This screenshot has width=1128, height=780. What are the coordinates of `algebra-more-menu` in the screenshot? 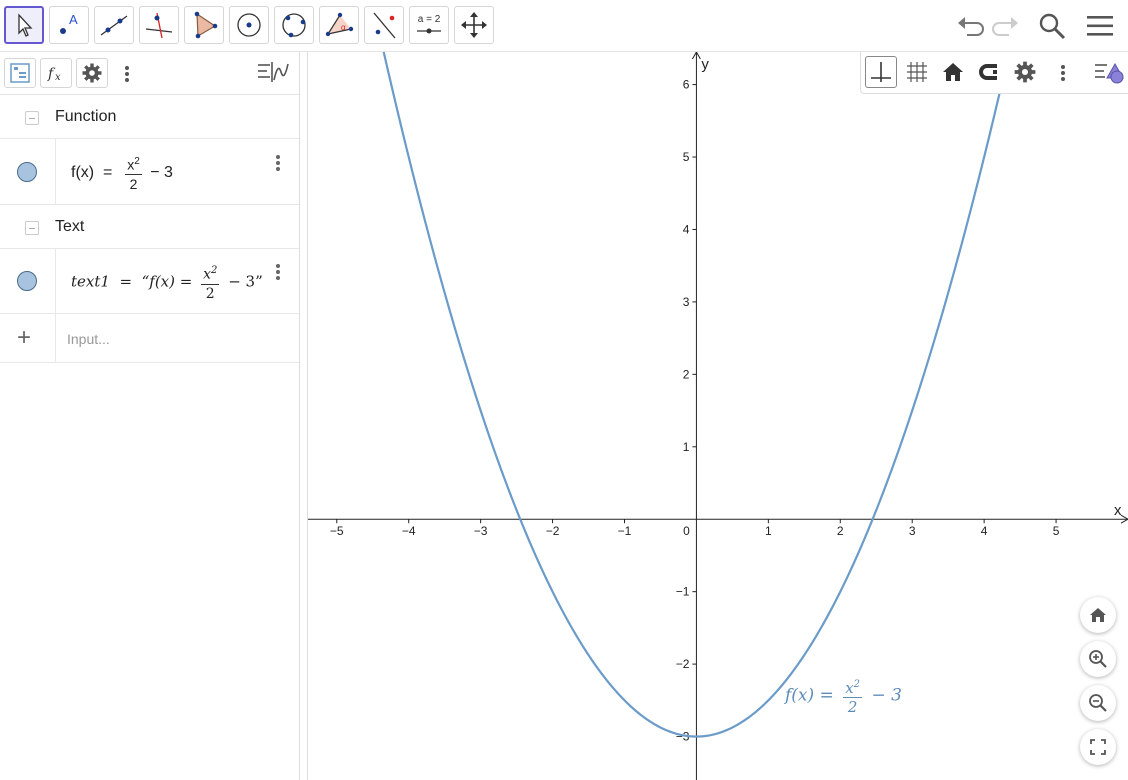 It's located at (127, 74).